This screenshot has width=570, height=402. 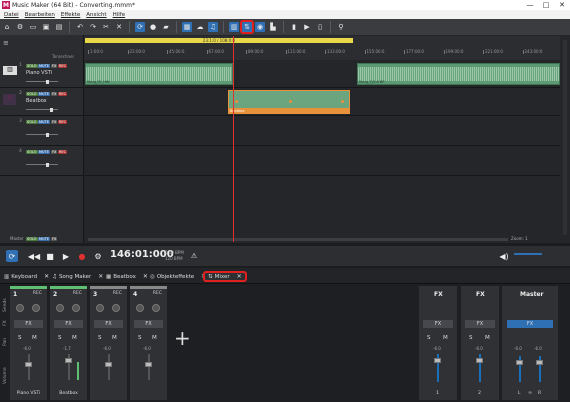 What do you see at coordinates (194, 256) in the screenshot?
I see `metronome-icon: ⚠` at bounding box center [194, 256].